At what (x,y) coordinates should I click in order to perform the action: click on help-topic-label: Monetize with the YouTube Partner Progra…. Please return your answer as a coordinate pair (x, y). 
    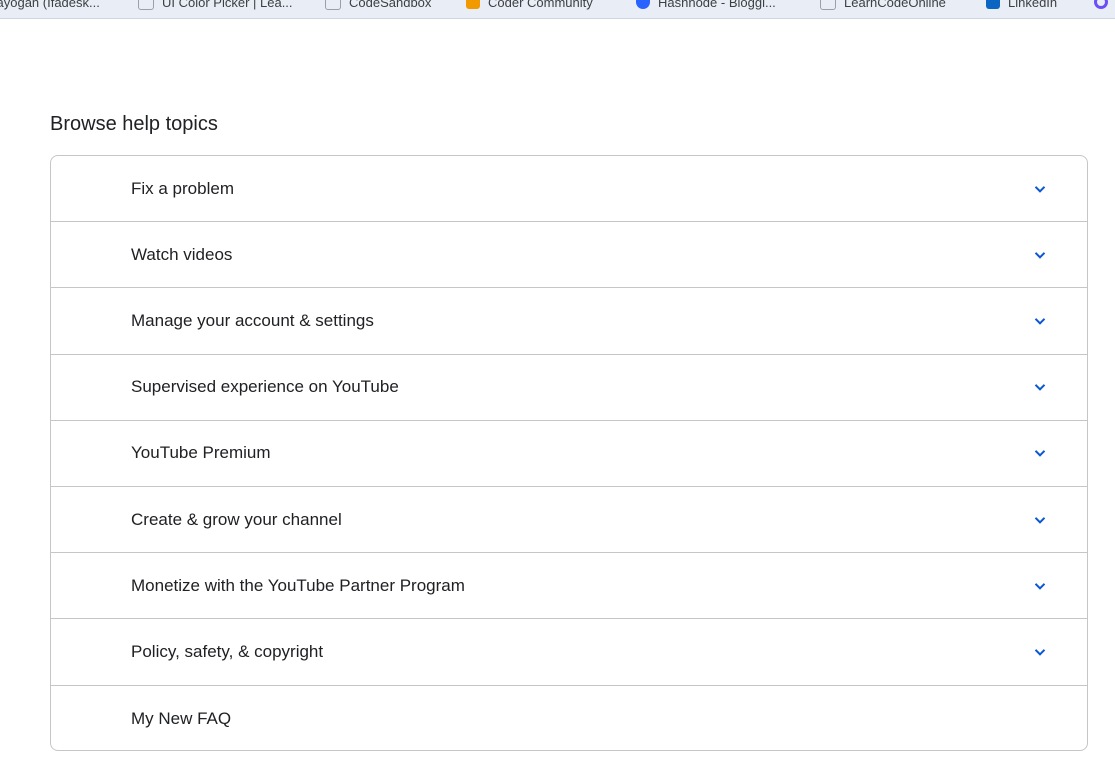
    Looking at the image, I should click on (298, 585).